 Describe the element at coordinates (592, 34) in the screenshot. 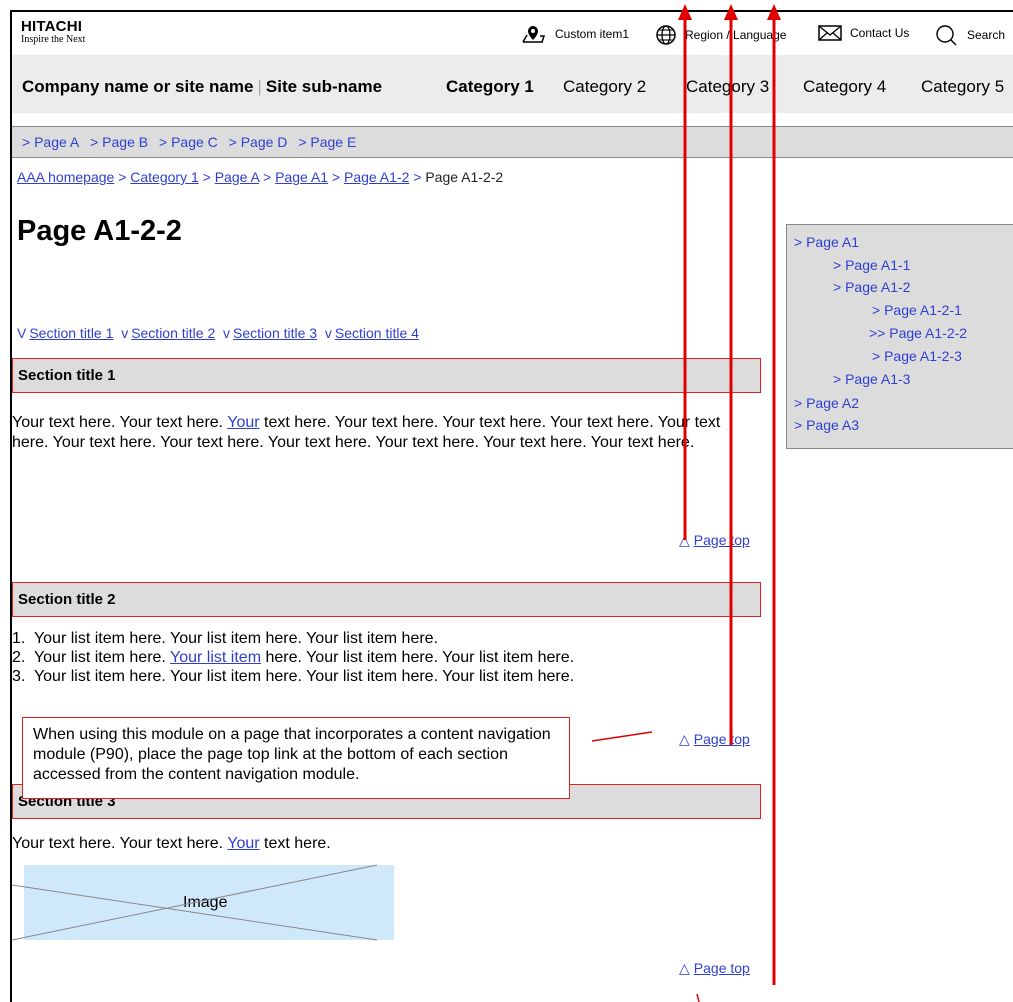

I see `custom-item-label: Custom item1` at that location.